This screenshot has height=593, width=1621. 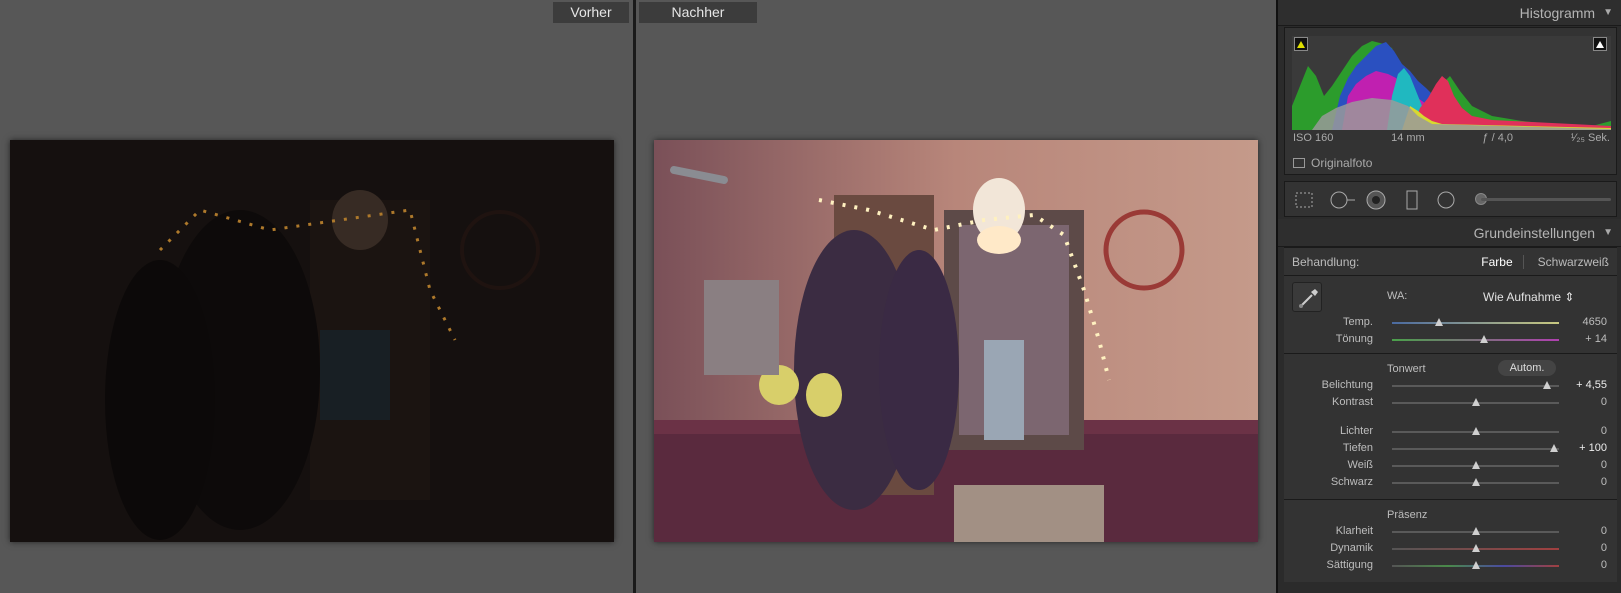 I want to click on graduated-filter-icon, so click(x=1412, y=200).